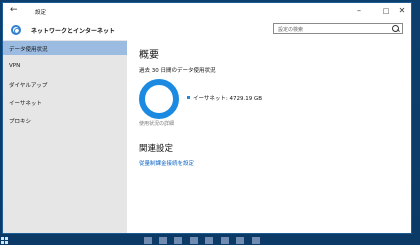 The width and height of the screenshot is (420, 245). What do you see at coordinates (227, 98) in the screenshot?
I see `ethernet-usage-label: イーサネット: 4729.19 GB` at bounding box center [227, 98].